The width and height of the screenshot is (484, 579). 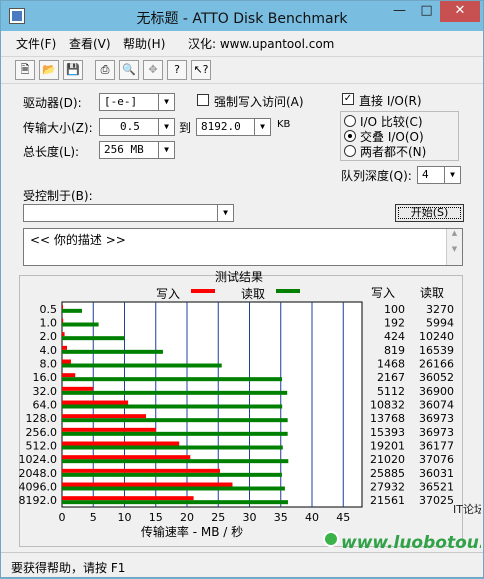 What do you see at coordinates (192, 531) in the screenshot?
I see `x-axis-label: 传输速率 - MB / 秒` at bounding box center [192, 531].